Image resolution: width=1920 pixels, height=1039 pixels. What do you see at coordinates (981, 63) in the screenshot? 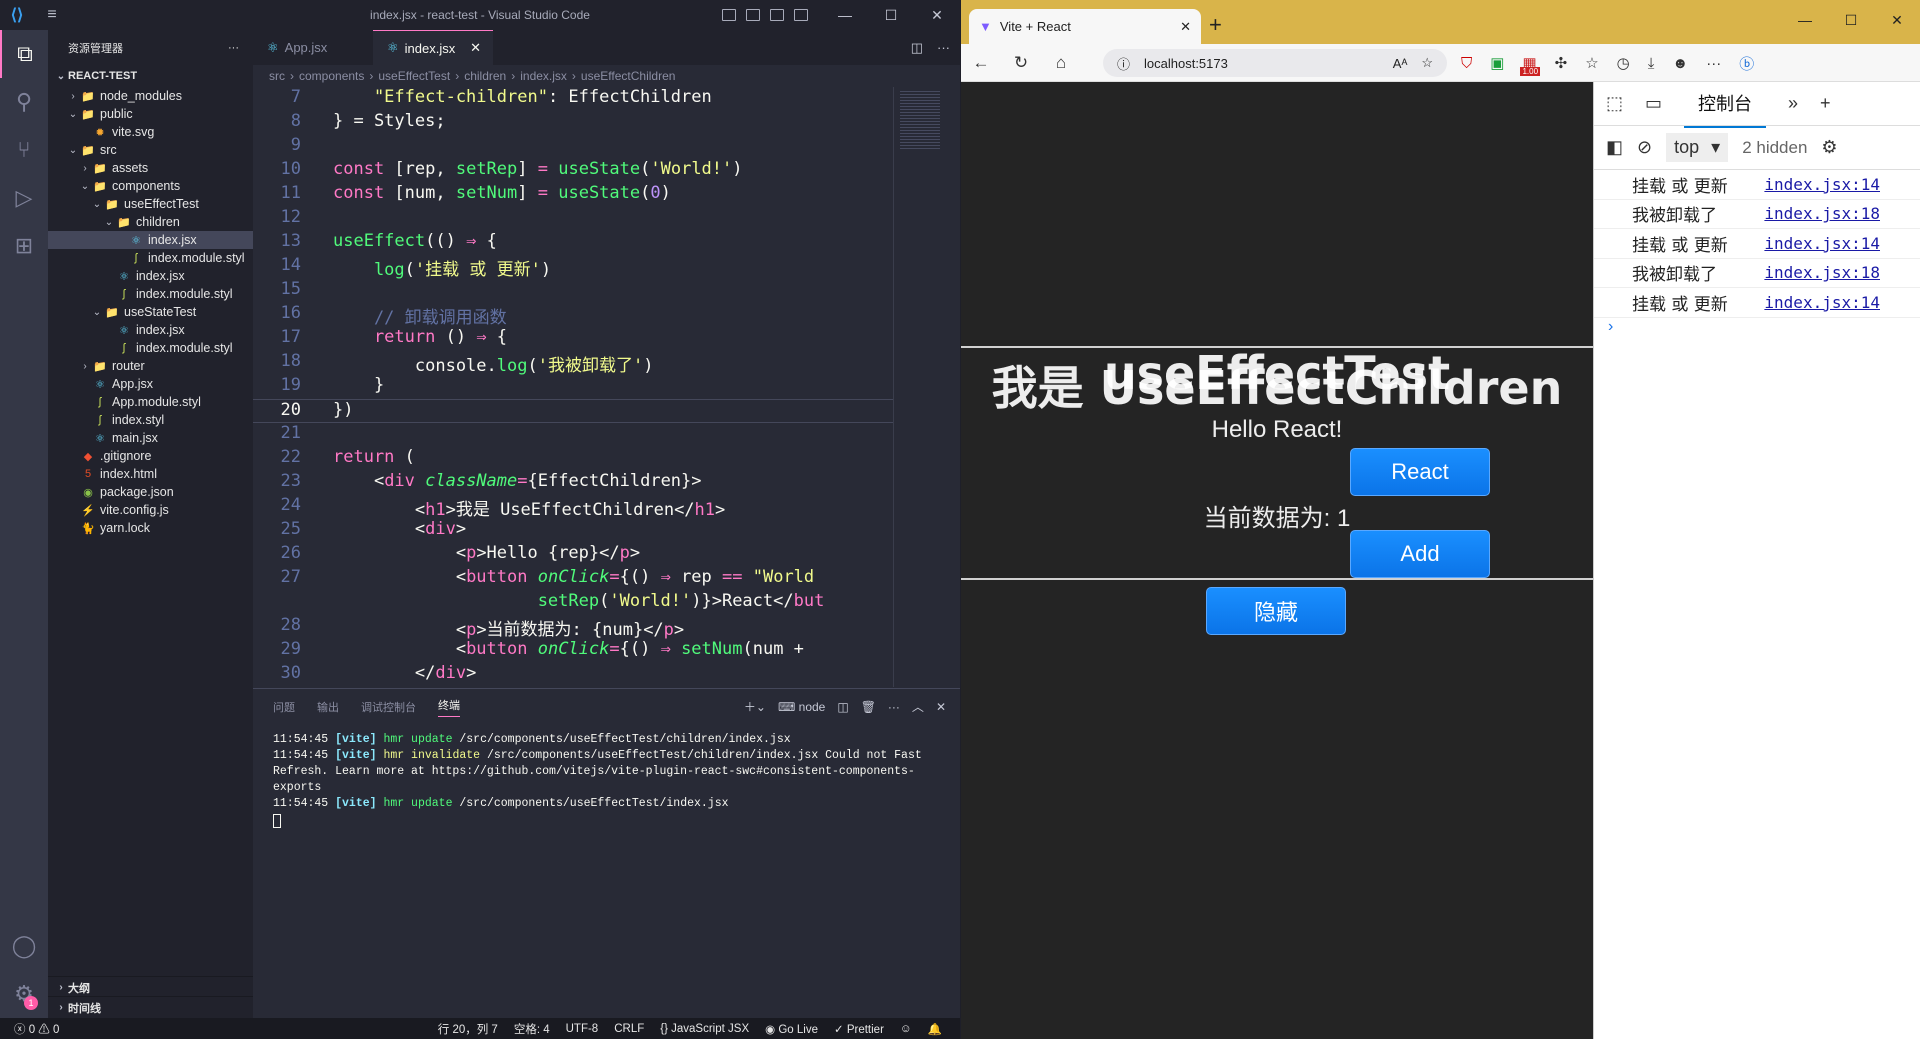
I see `back-icon: ←` at bounding box center [981, 63].